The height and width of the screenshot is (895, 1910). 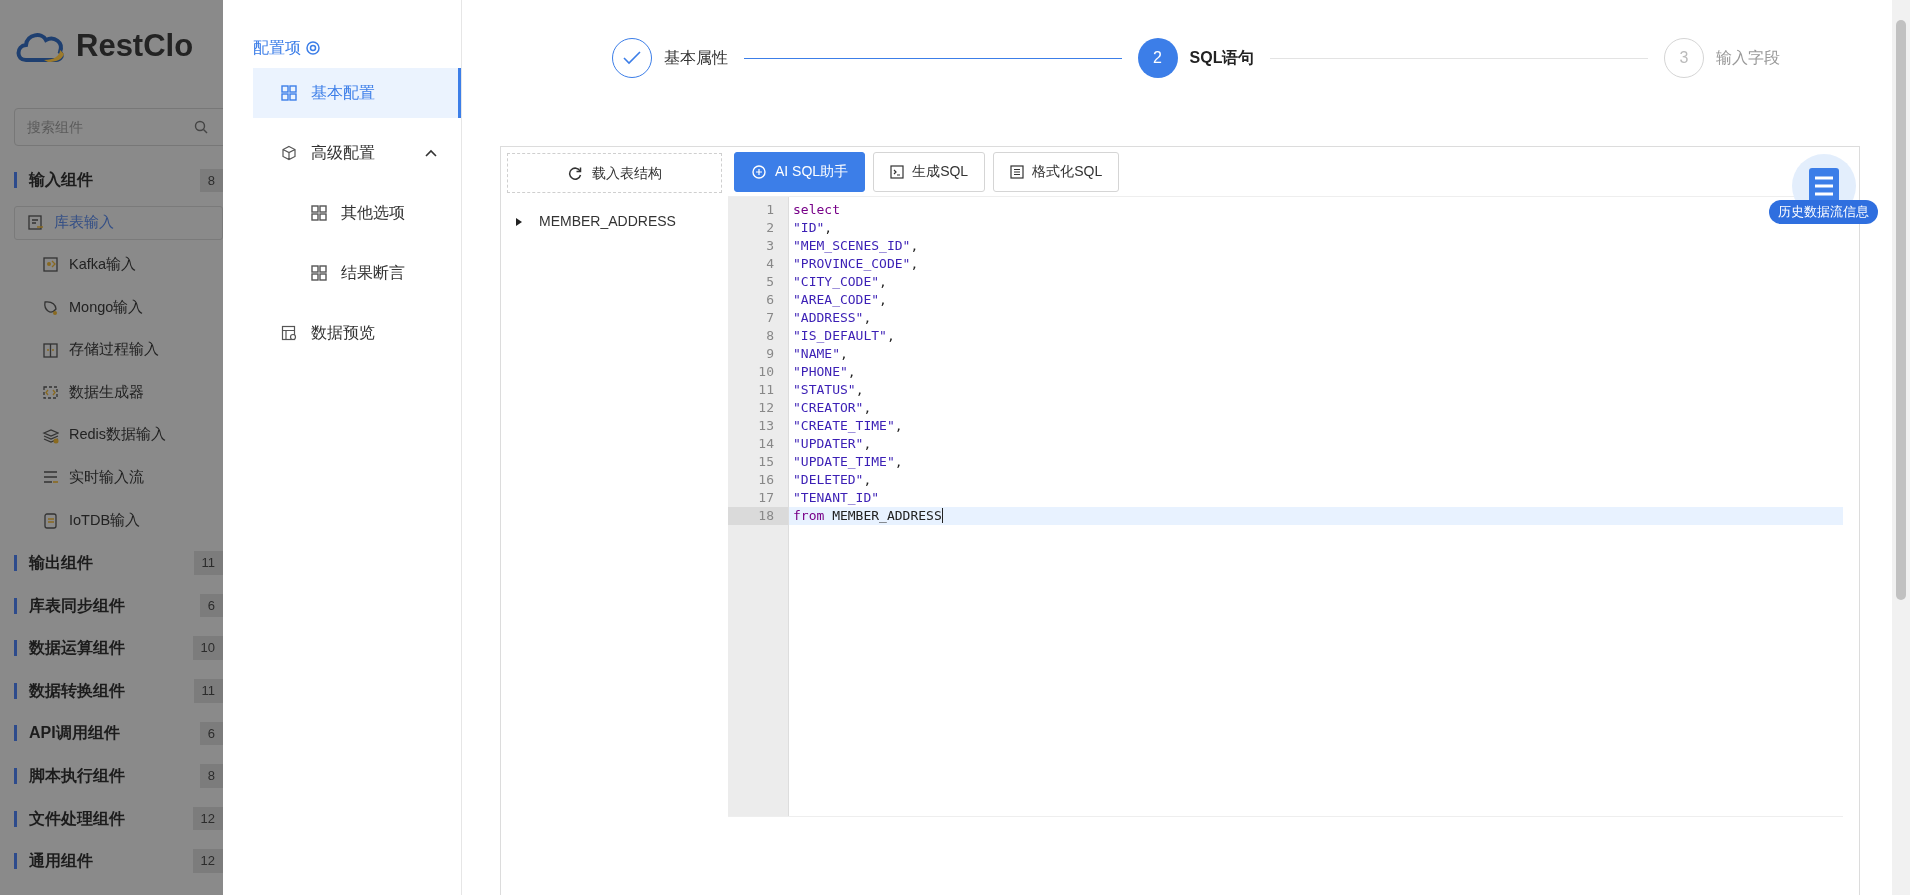 I want to click on code-line: "TENANT_ID", so click(x=836, y=498).